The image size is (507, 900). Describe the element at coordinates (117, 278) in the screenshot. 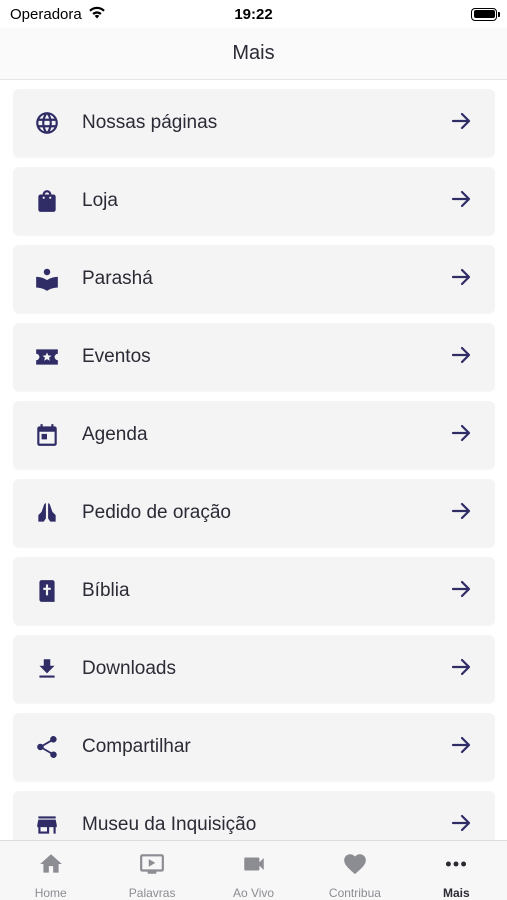

I see `menu-item-label: Parashá` at that location.